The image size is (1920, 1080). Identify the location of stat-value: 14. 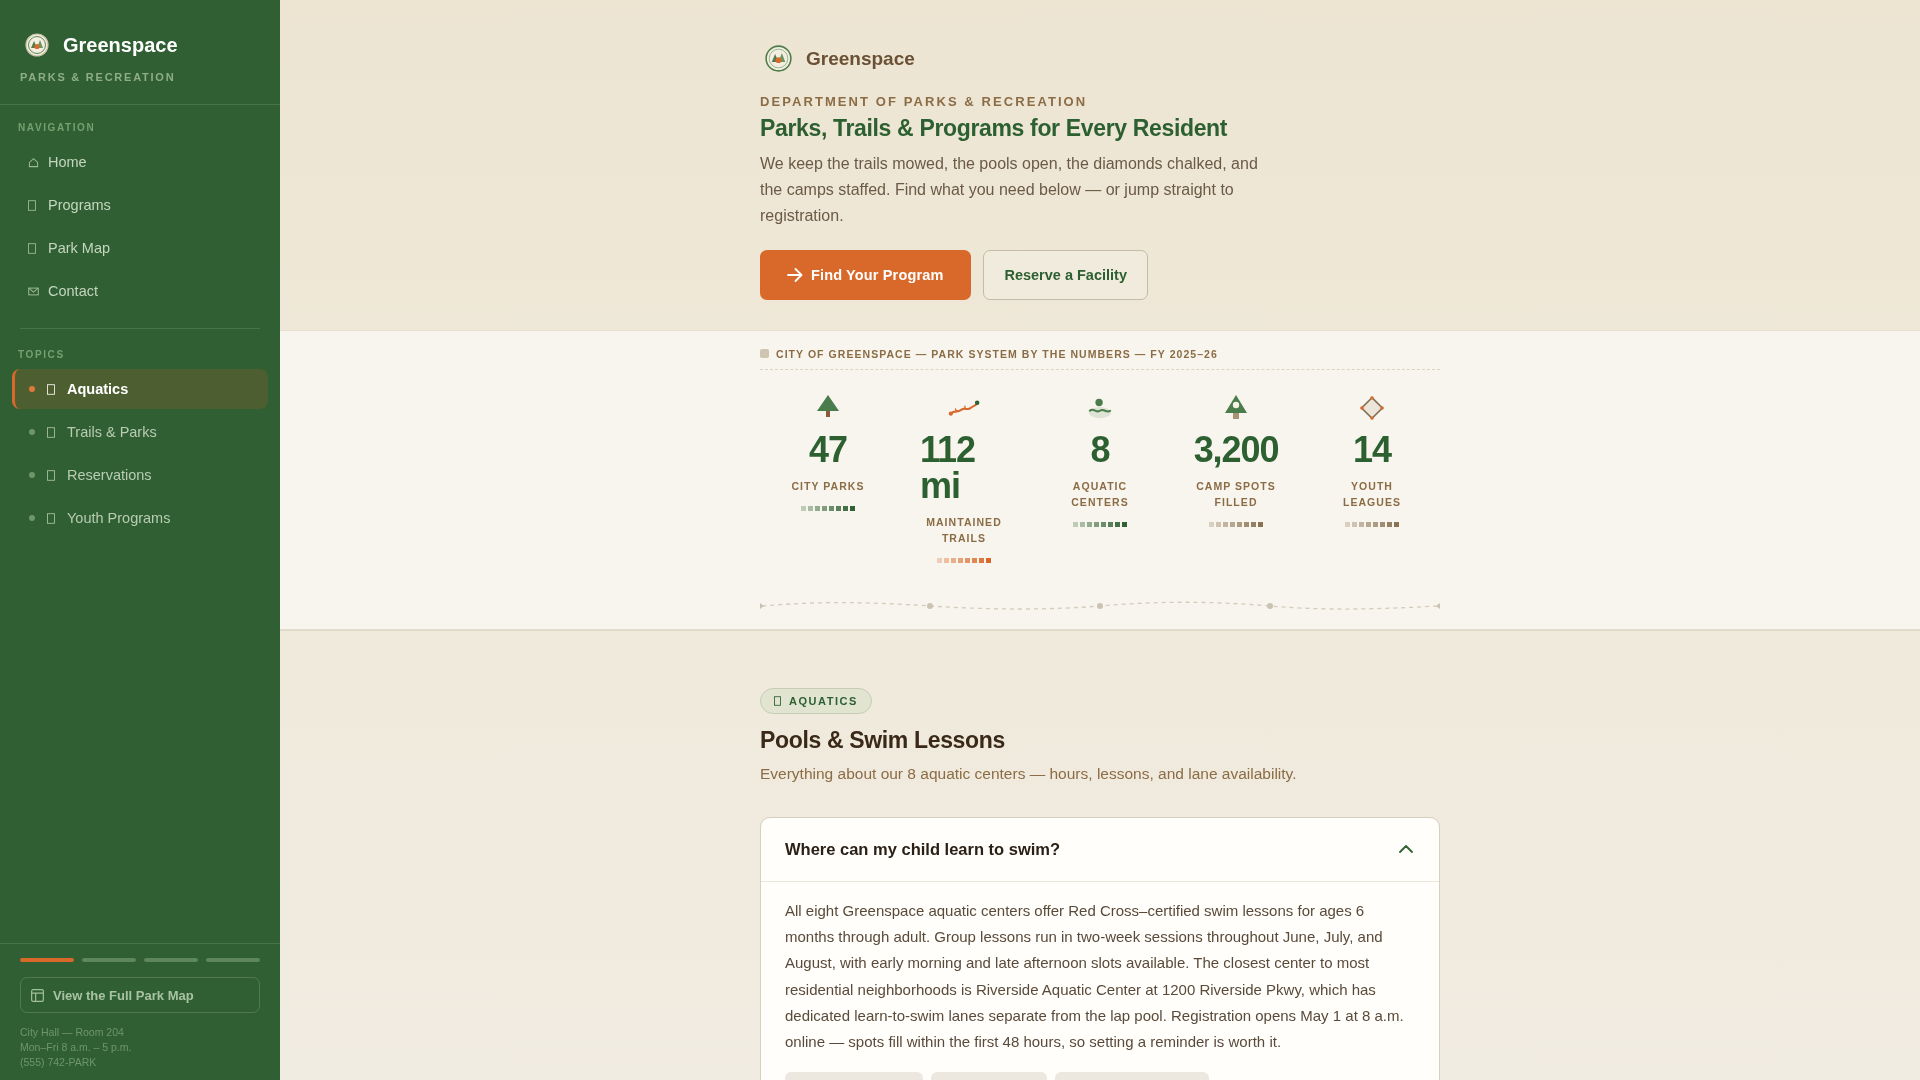
(1372, 449).